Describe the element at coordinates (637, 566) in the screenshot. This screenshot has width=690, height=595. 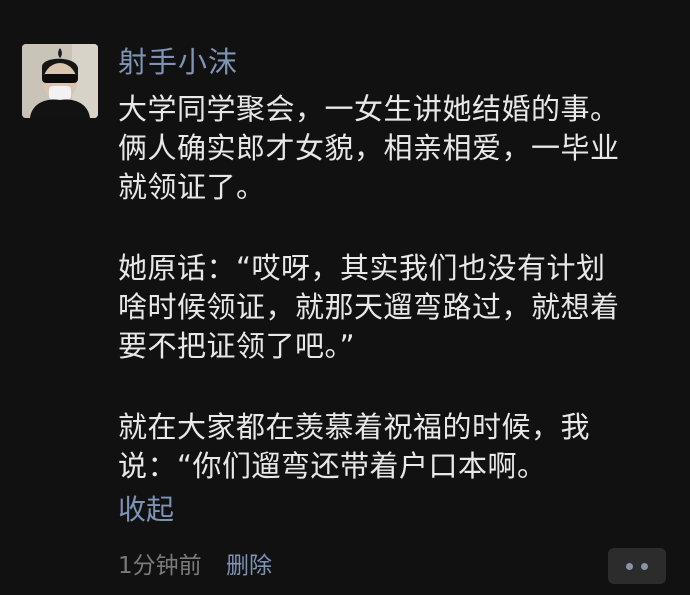
I see `more-button` at that location.